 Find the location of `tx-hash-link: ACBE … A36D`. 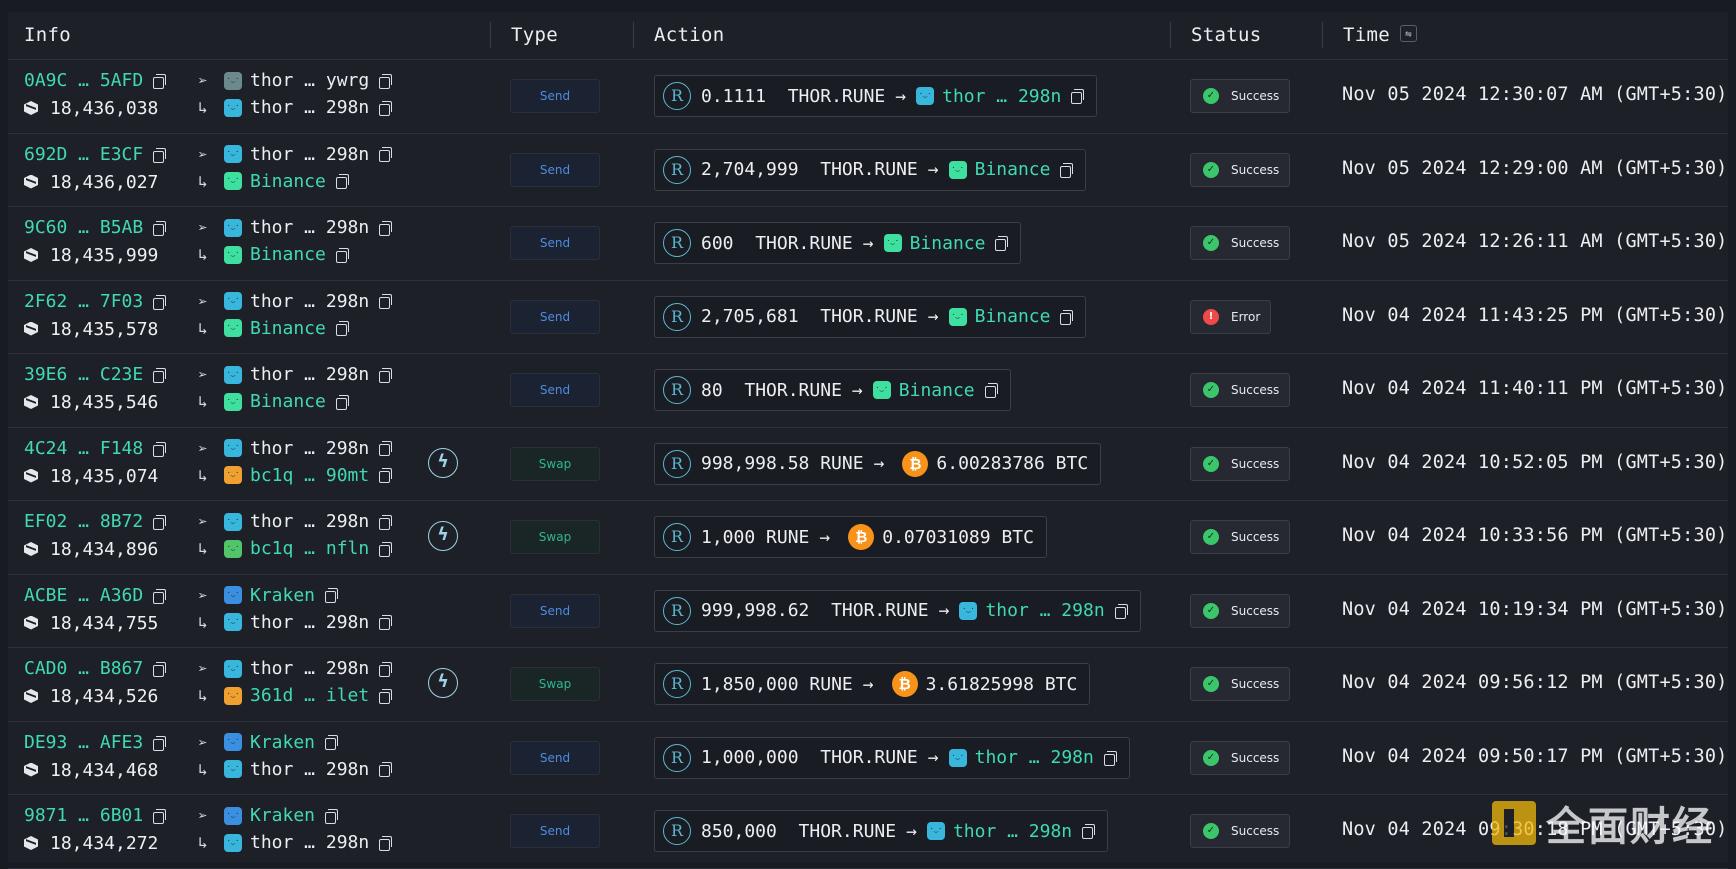

tx-hash-link: ACBE … A36D is located at coordinates (83, 595).